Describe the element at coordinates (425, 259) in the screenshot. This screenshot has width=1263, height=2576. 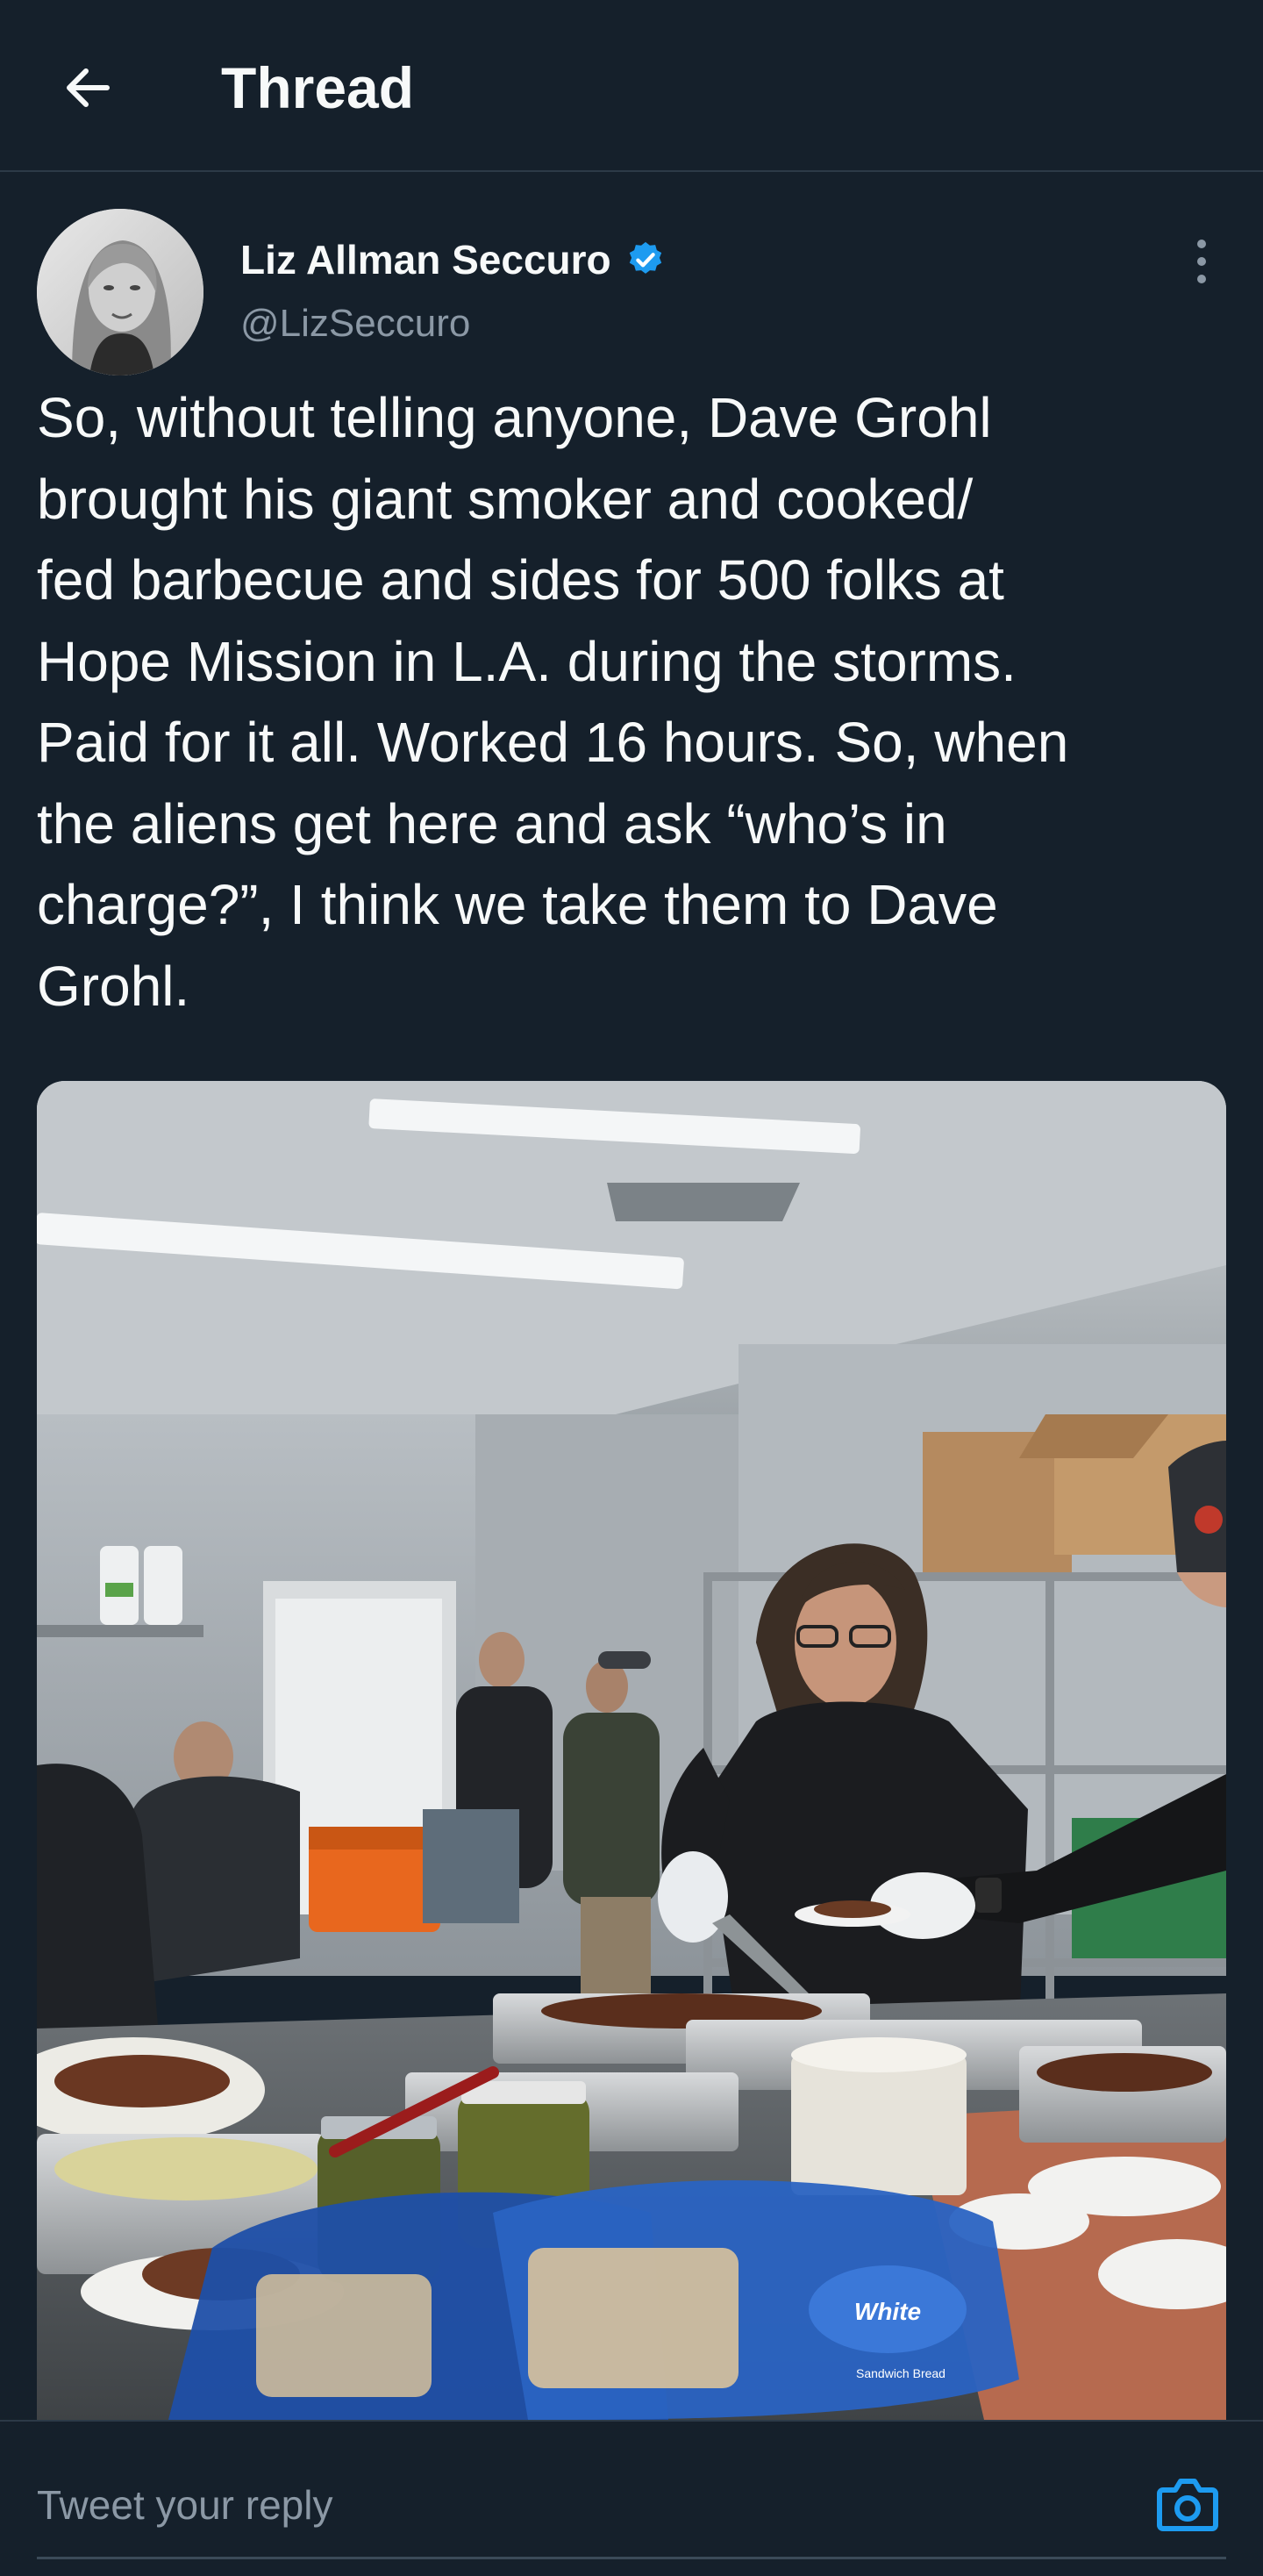
I see `author-display-name: Liz Allman Seccuro` at that location.